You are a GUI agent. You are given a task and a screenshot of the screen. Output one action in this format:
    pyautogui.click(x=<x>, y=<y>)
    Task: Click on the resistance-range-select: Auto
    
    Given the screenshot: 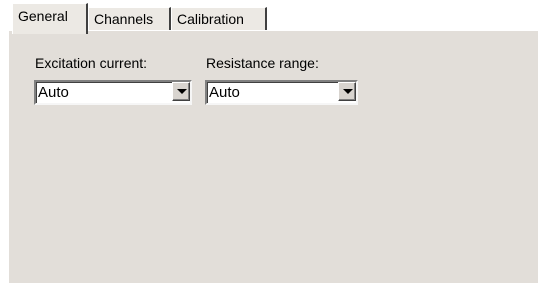 What is the action you would take?
    pyautogui.click(x=281, y=92)
    